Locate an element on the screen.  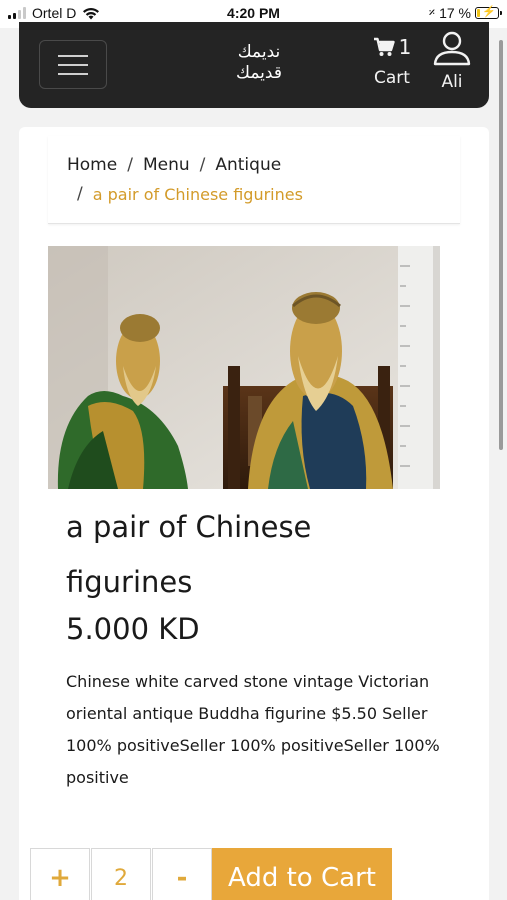
user-icon is located at coordinates (452, 48).